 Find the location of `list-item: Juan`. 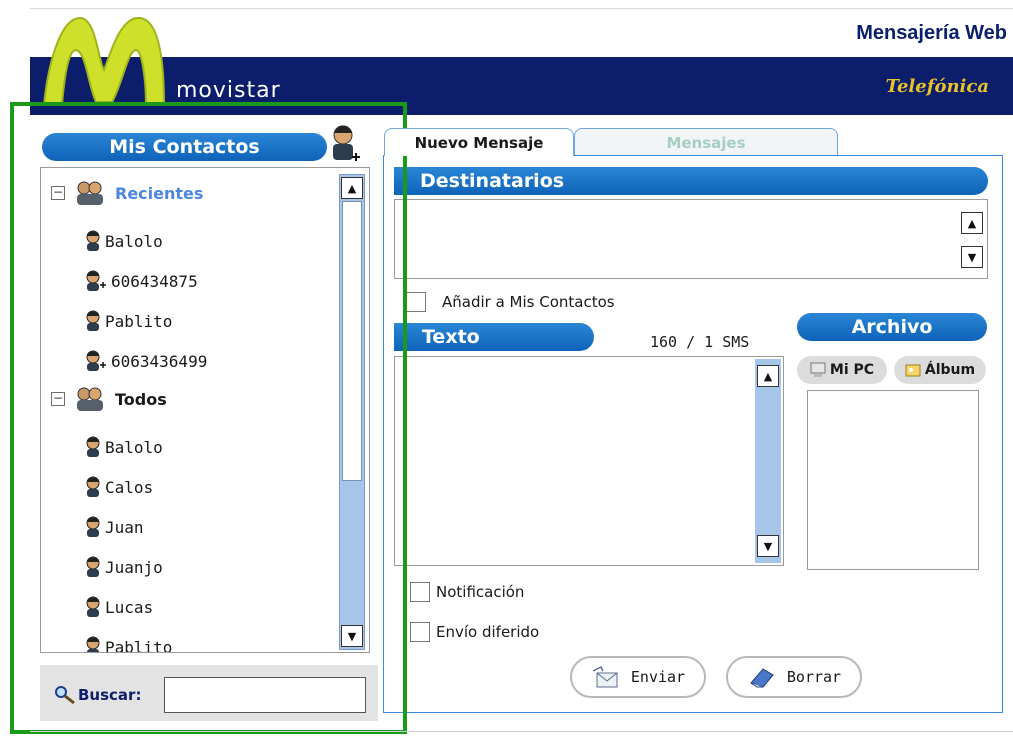

list-item: Juan is located at coordinates (114, 527).